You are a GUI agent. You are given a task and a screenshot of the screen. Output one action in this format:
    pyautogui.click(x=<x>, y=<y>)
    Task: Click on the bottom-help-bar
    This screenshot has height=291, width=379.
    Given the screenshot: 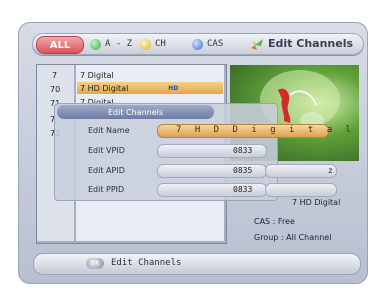 What is the action you would take?
    pyautogui.click(x=197, y=264)
    